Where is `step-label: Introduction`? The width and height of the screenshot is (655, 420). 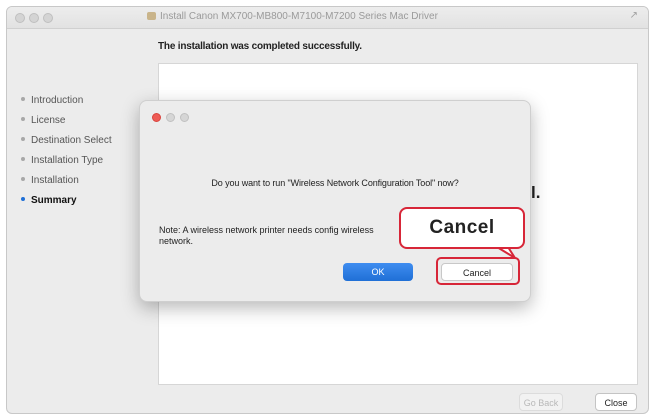
step-label: Introduction is located at coordinates (57, 100).